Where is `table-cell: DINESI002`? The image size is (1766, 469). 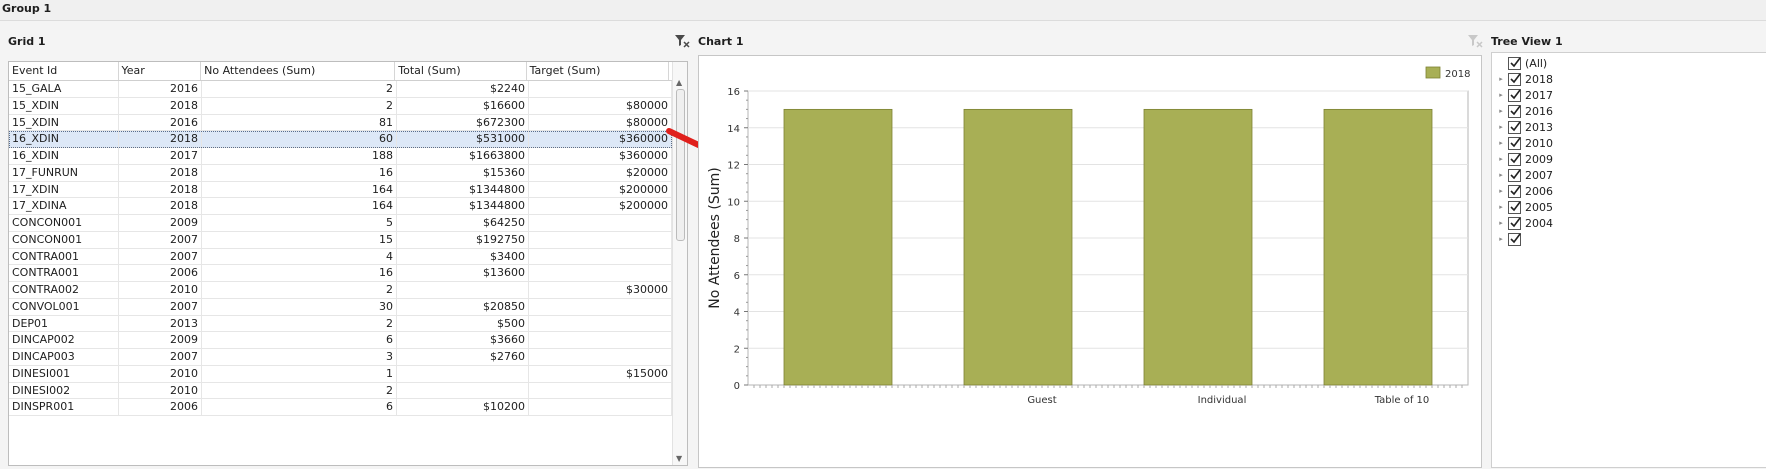
table-cell: DINESI002 is located at coordinates (64, 390).